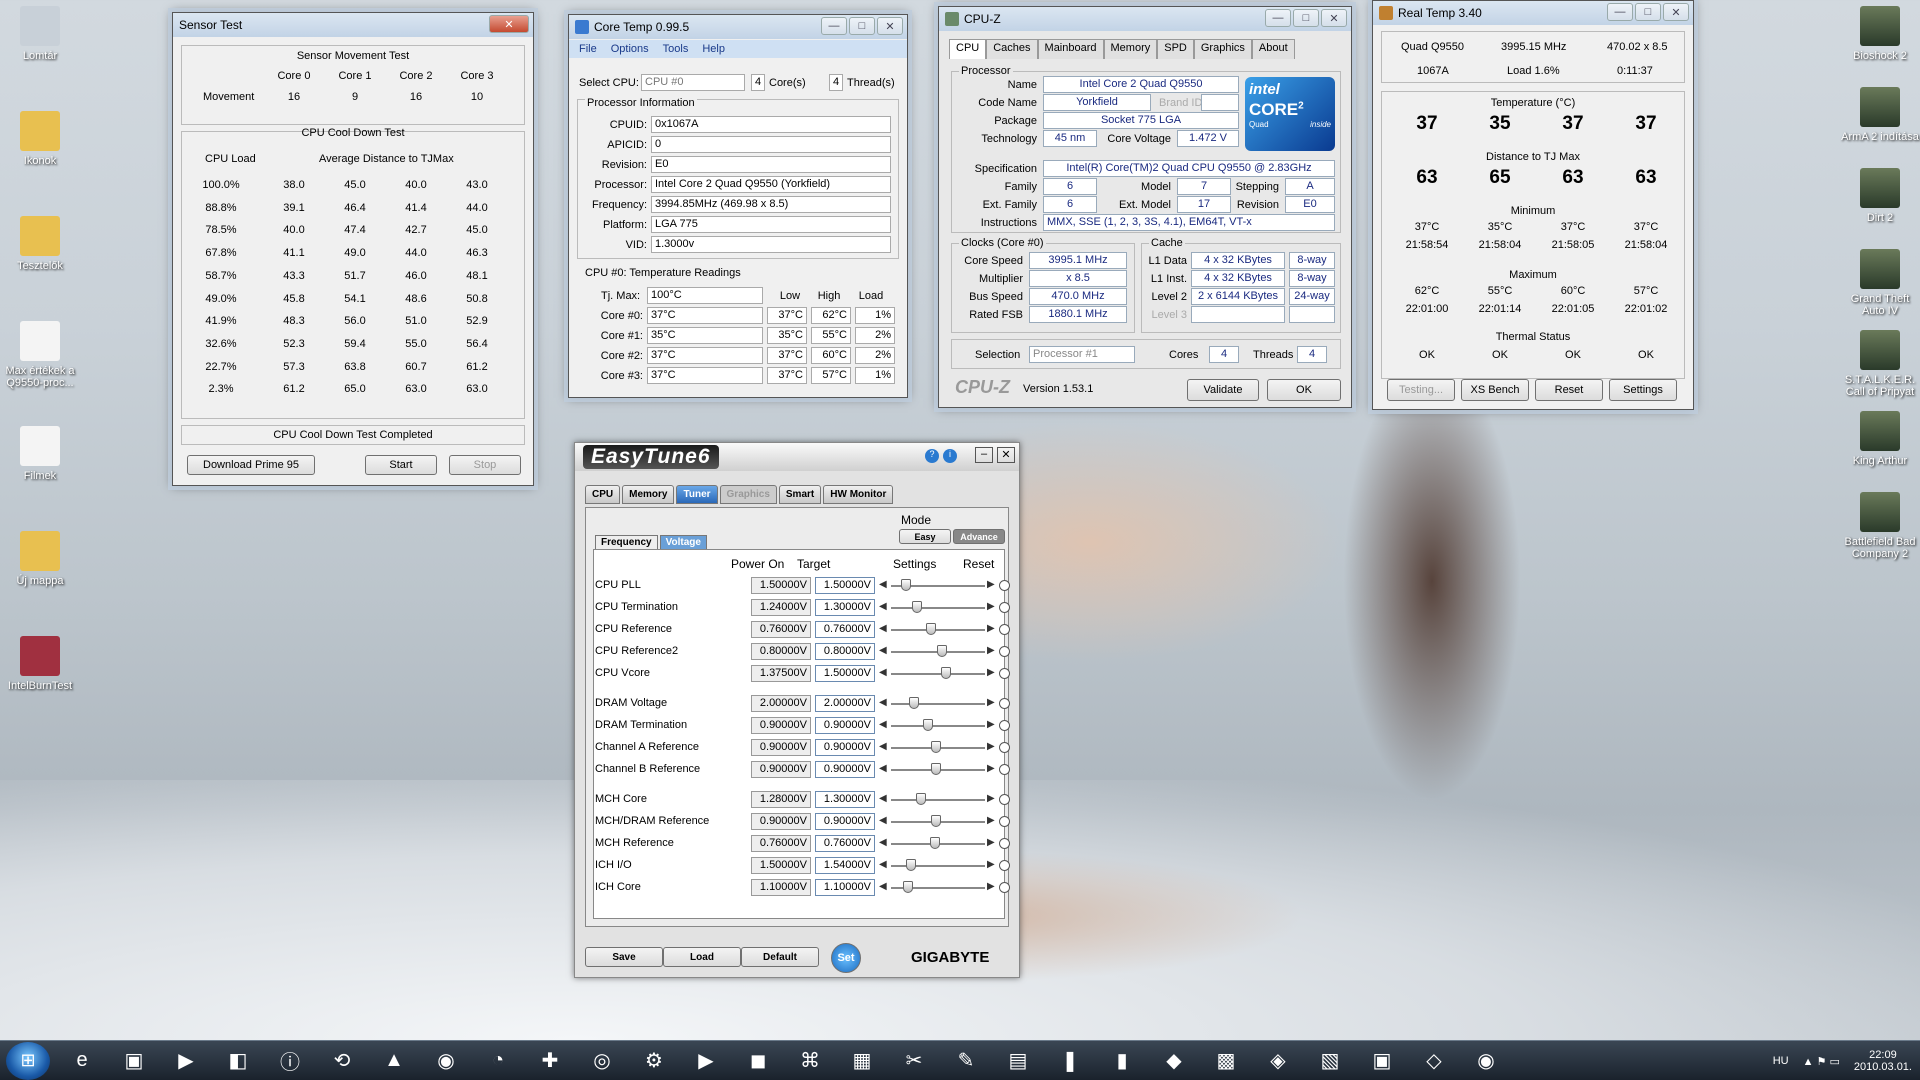 The image size is (1920, 1080). What do you see at coordinates (1486, 1061) in the screenshot?
I see `app-icon: ◉` at bounding box center [1486, 1061].